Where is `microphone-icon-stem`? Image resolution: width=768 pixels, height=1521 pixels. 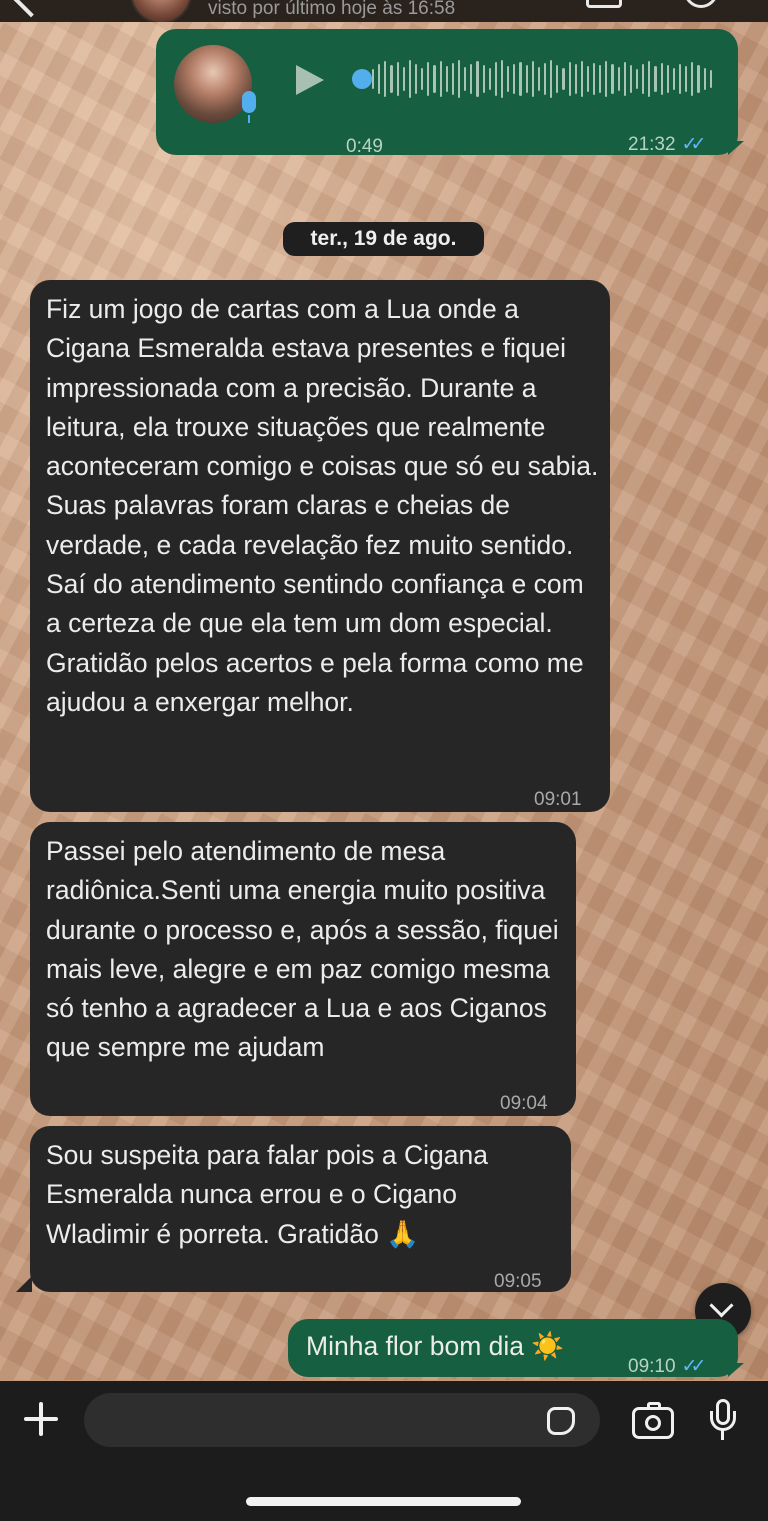 microphone-icon-stem is located at coordinates (722, 1435).